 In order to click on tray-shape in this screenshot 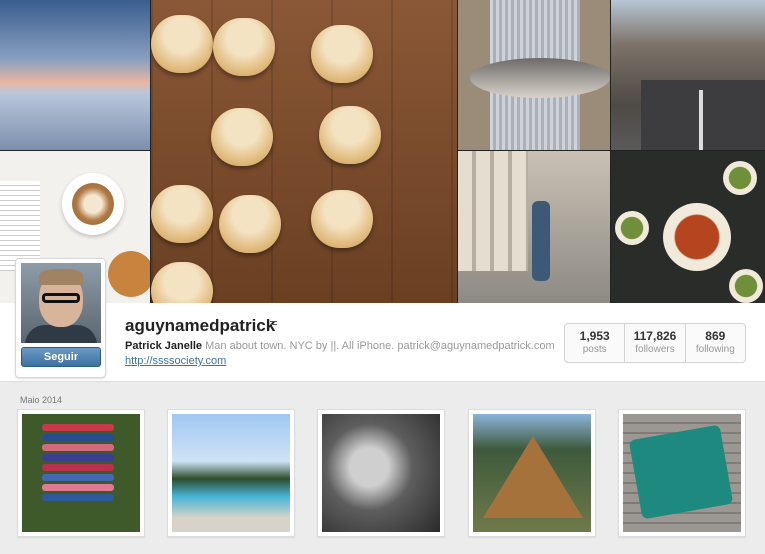, I will do `click(681, 472)`.